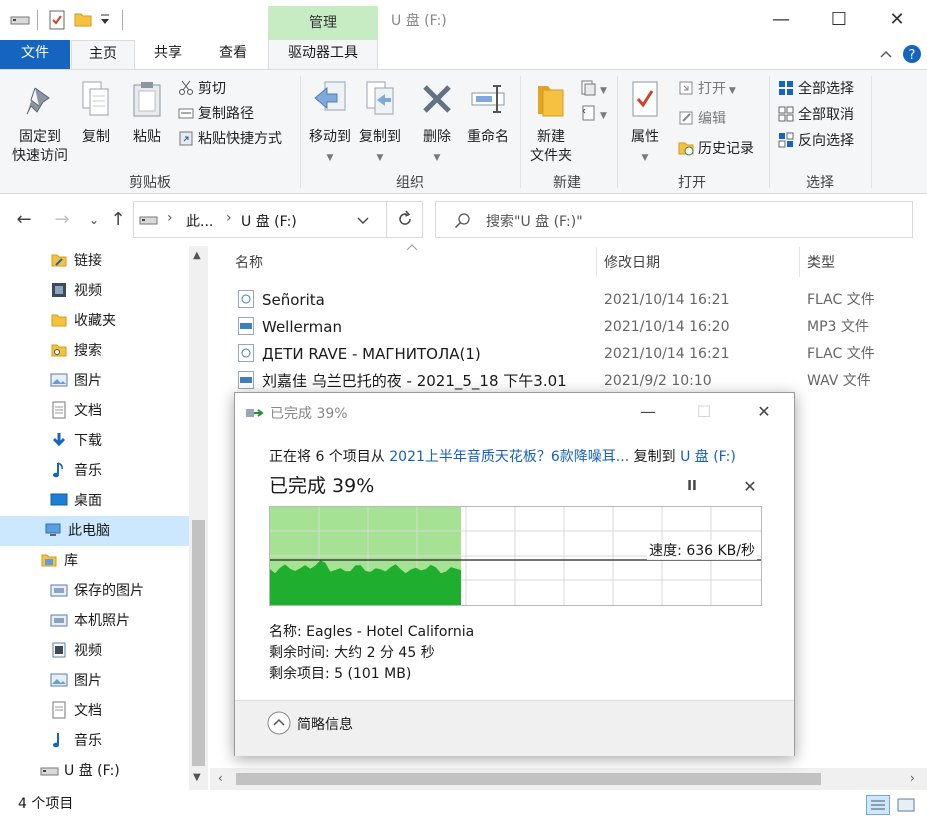 This screenshot has height=819, width=927. Describe the element at coordinates (76, 411) in the screenshot. I see `nav-item-documents: 文档` at that location.